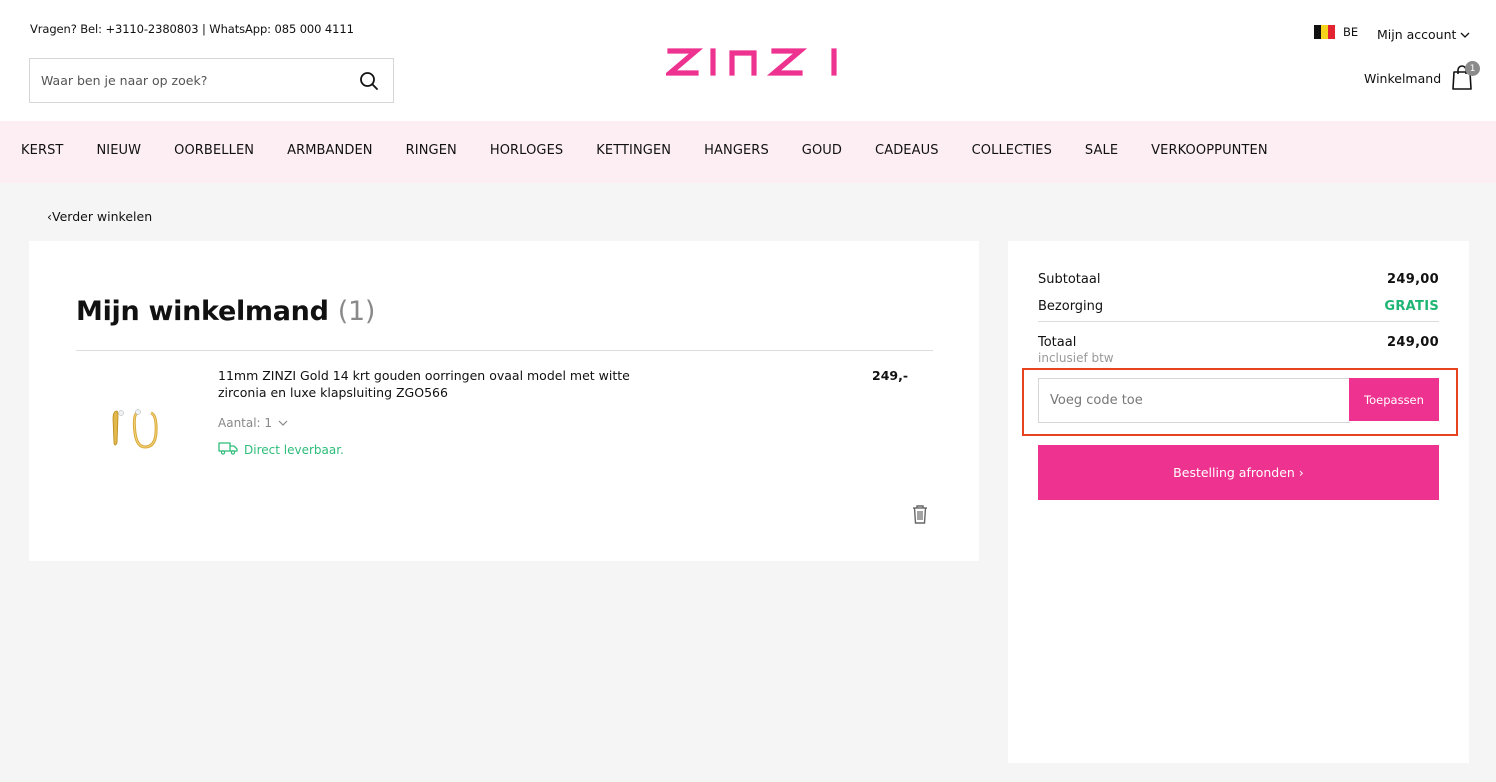 The image size is (1496, 782). Describe the element at coordinates (431, 150) in the screenshot. I see `nav-item-ringen: RINGEN` at that location.